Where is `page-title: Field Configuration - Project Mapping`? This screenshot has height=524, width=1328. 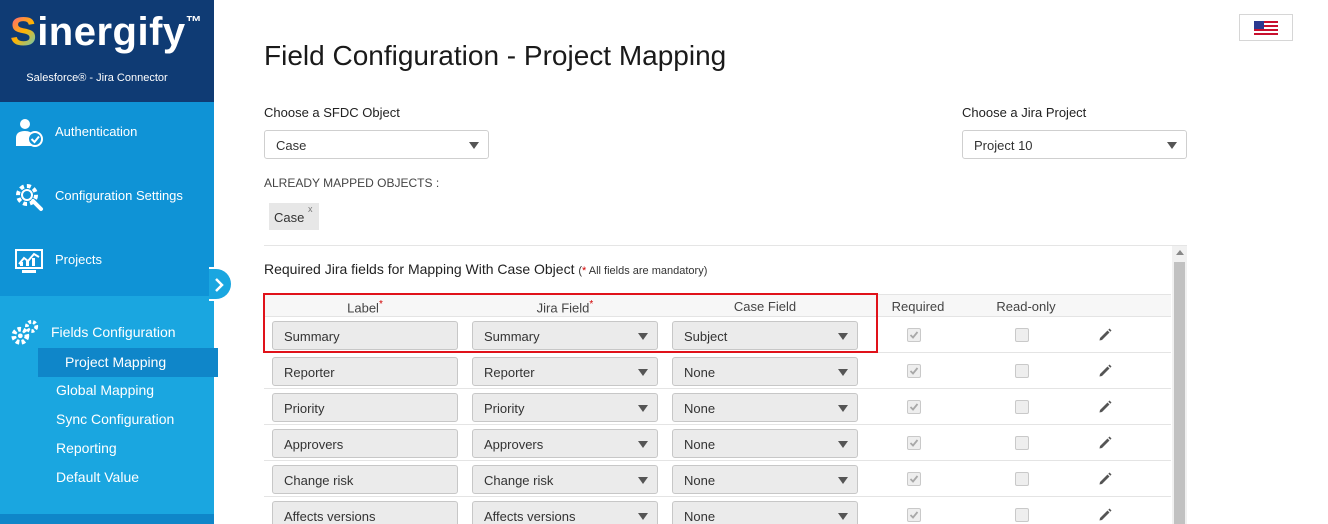
page-title: Field Configuration - Project Mapping is located at coordinates (495, 55).